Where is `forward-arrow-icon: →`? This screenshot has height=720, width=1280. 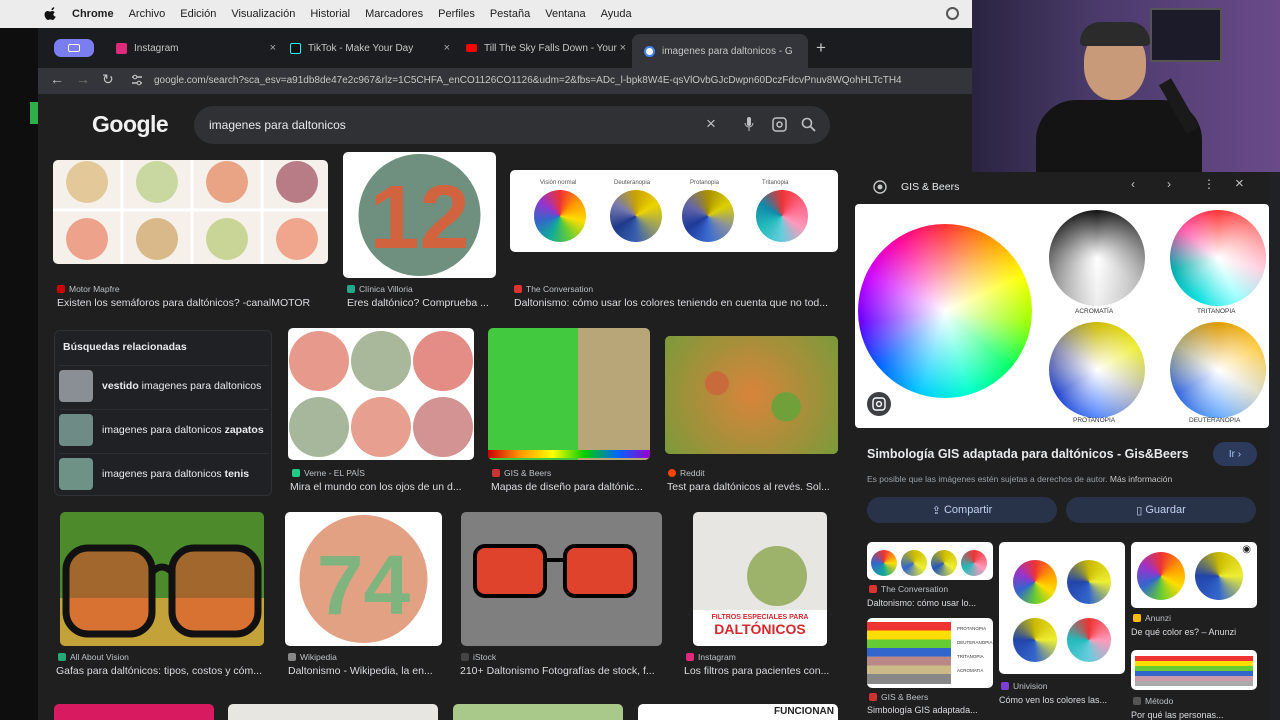 forward-arrow-icon: → is located at coordinates (83, 79).